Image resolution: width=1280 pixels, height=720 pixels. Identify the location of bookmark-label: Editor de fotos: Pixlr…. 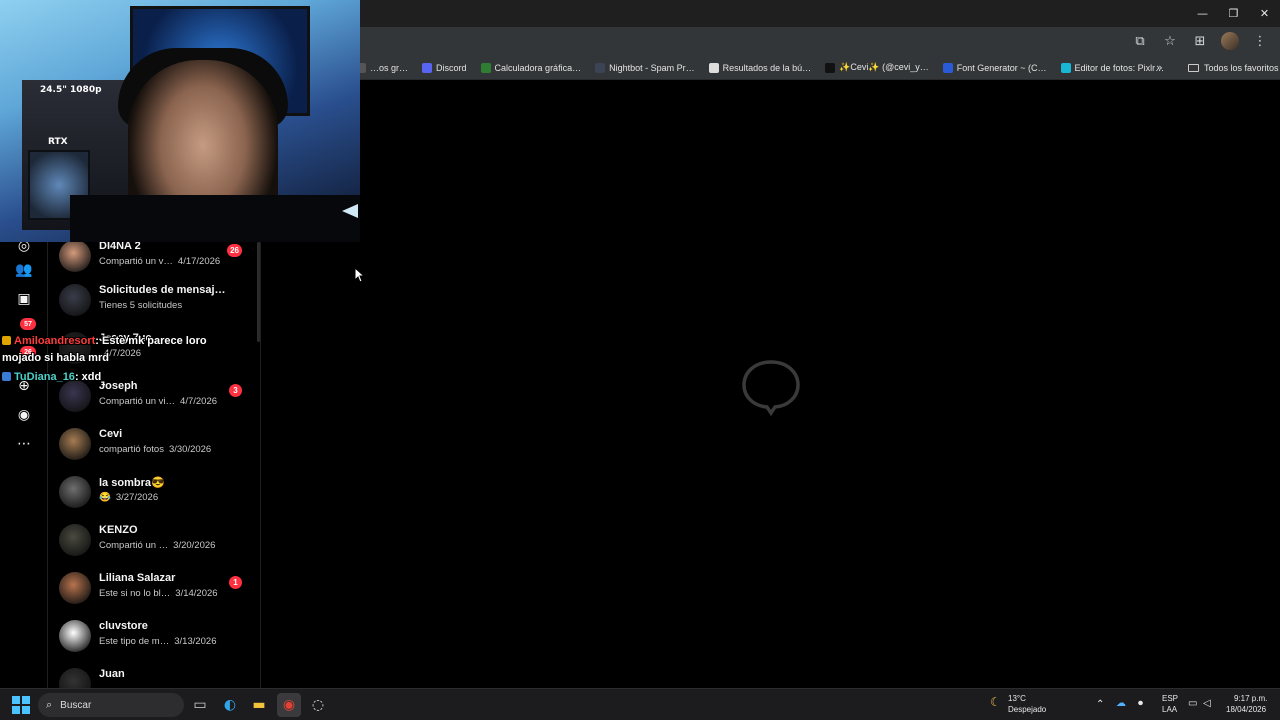
(1119, 67).